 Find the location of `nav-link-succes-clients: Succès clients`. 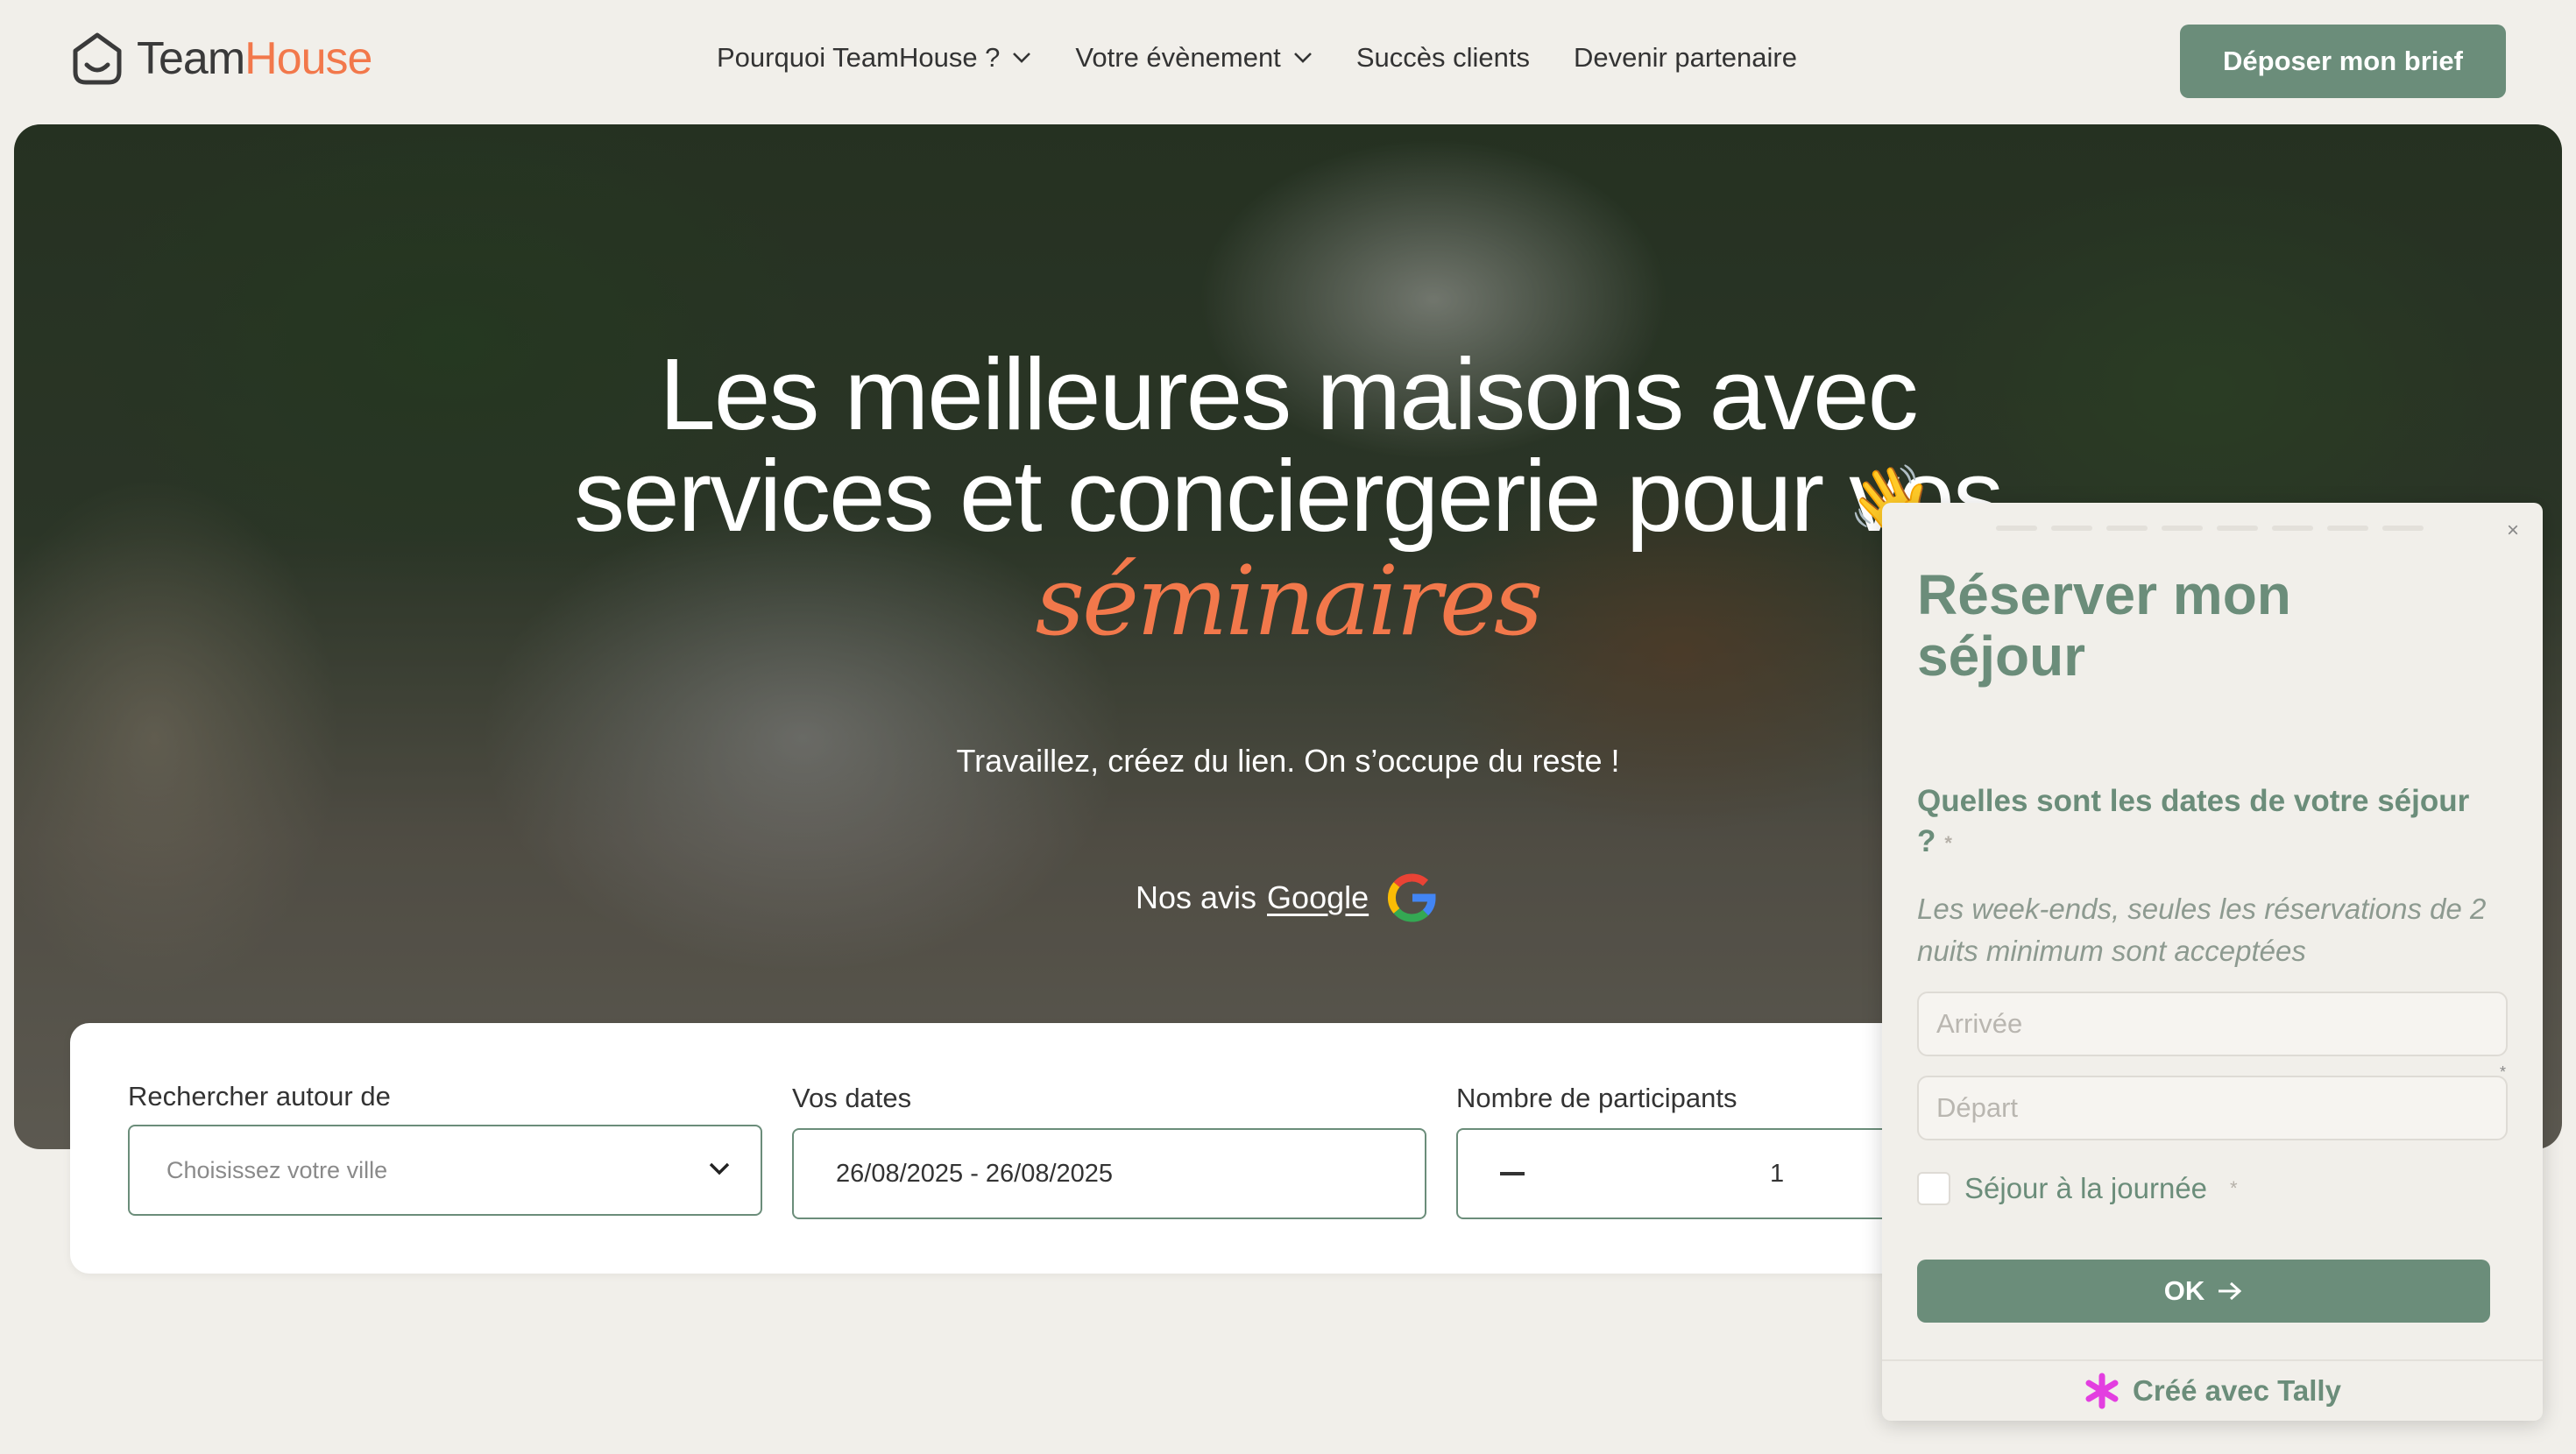

nav-link-succes-clients: Succès clients is located at coordinates (1443, 58).